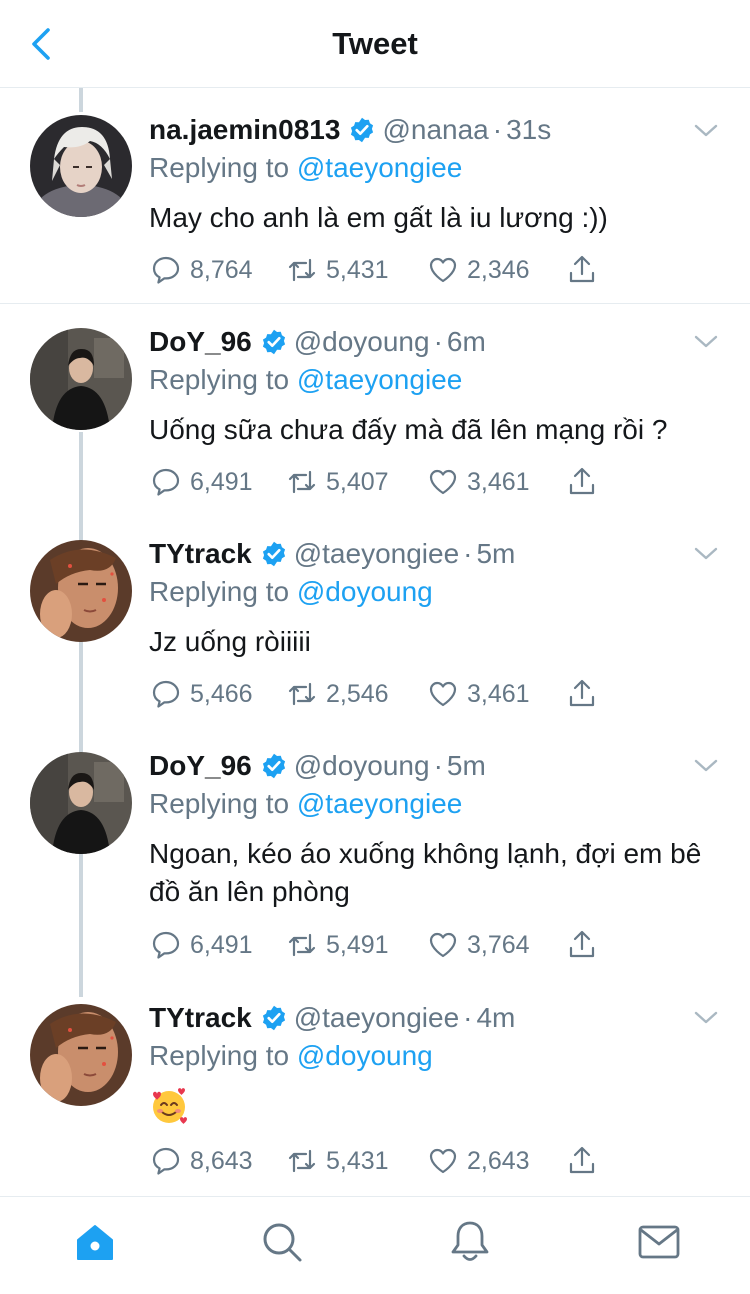 The width and height of the screenshot is (750, 1294). What do you see at coordinates (375, 44) in the screenshot?
I see `header-bar: Tweet` at bounding box center [375, 44].